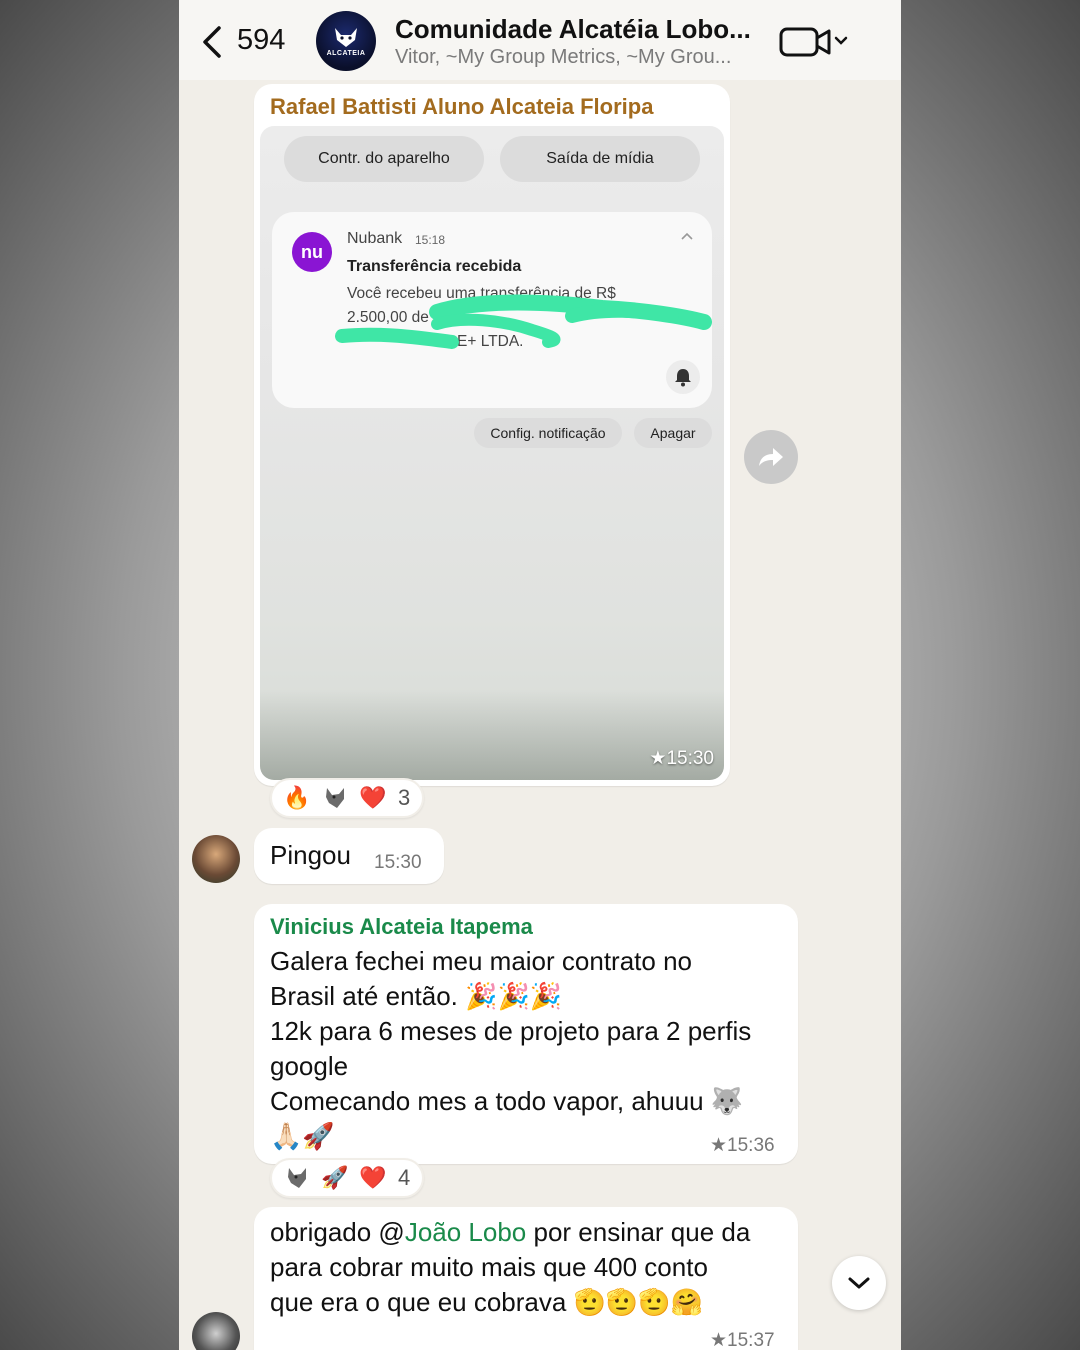 The width and height of the screenshot is (1080, 1350). What do you see at coordinates (309, 1066) in the screenshot?
I see `message-line: google` at bounding box center [309, 1066].